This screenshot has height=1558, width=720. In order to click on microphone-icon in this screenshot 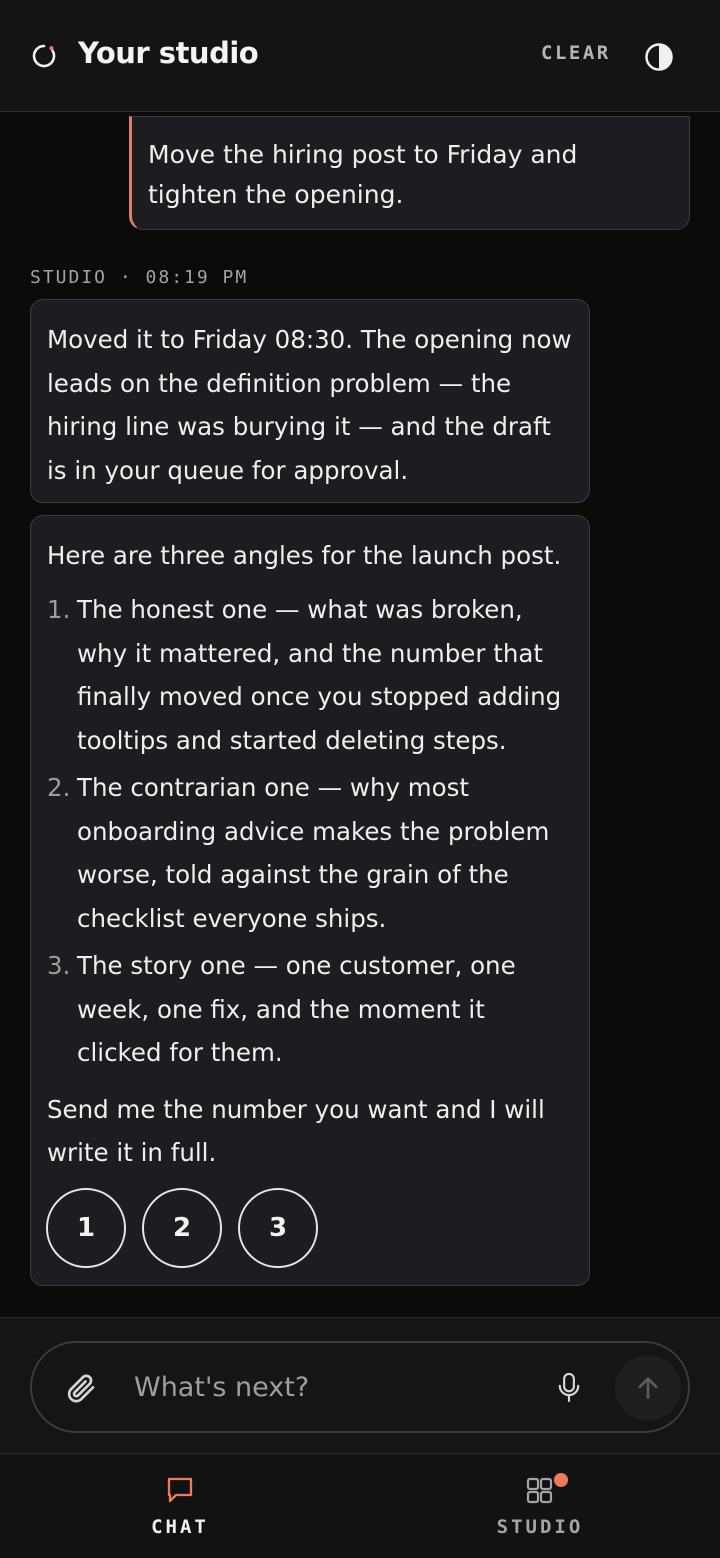, I will do `click(569, 1388)`.